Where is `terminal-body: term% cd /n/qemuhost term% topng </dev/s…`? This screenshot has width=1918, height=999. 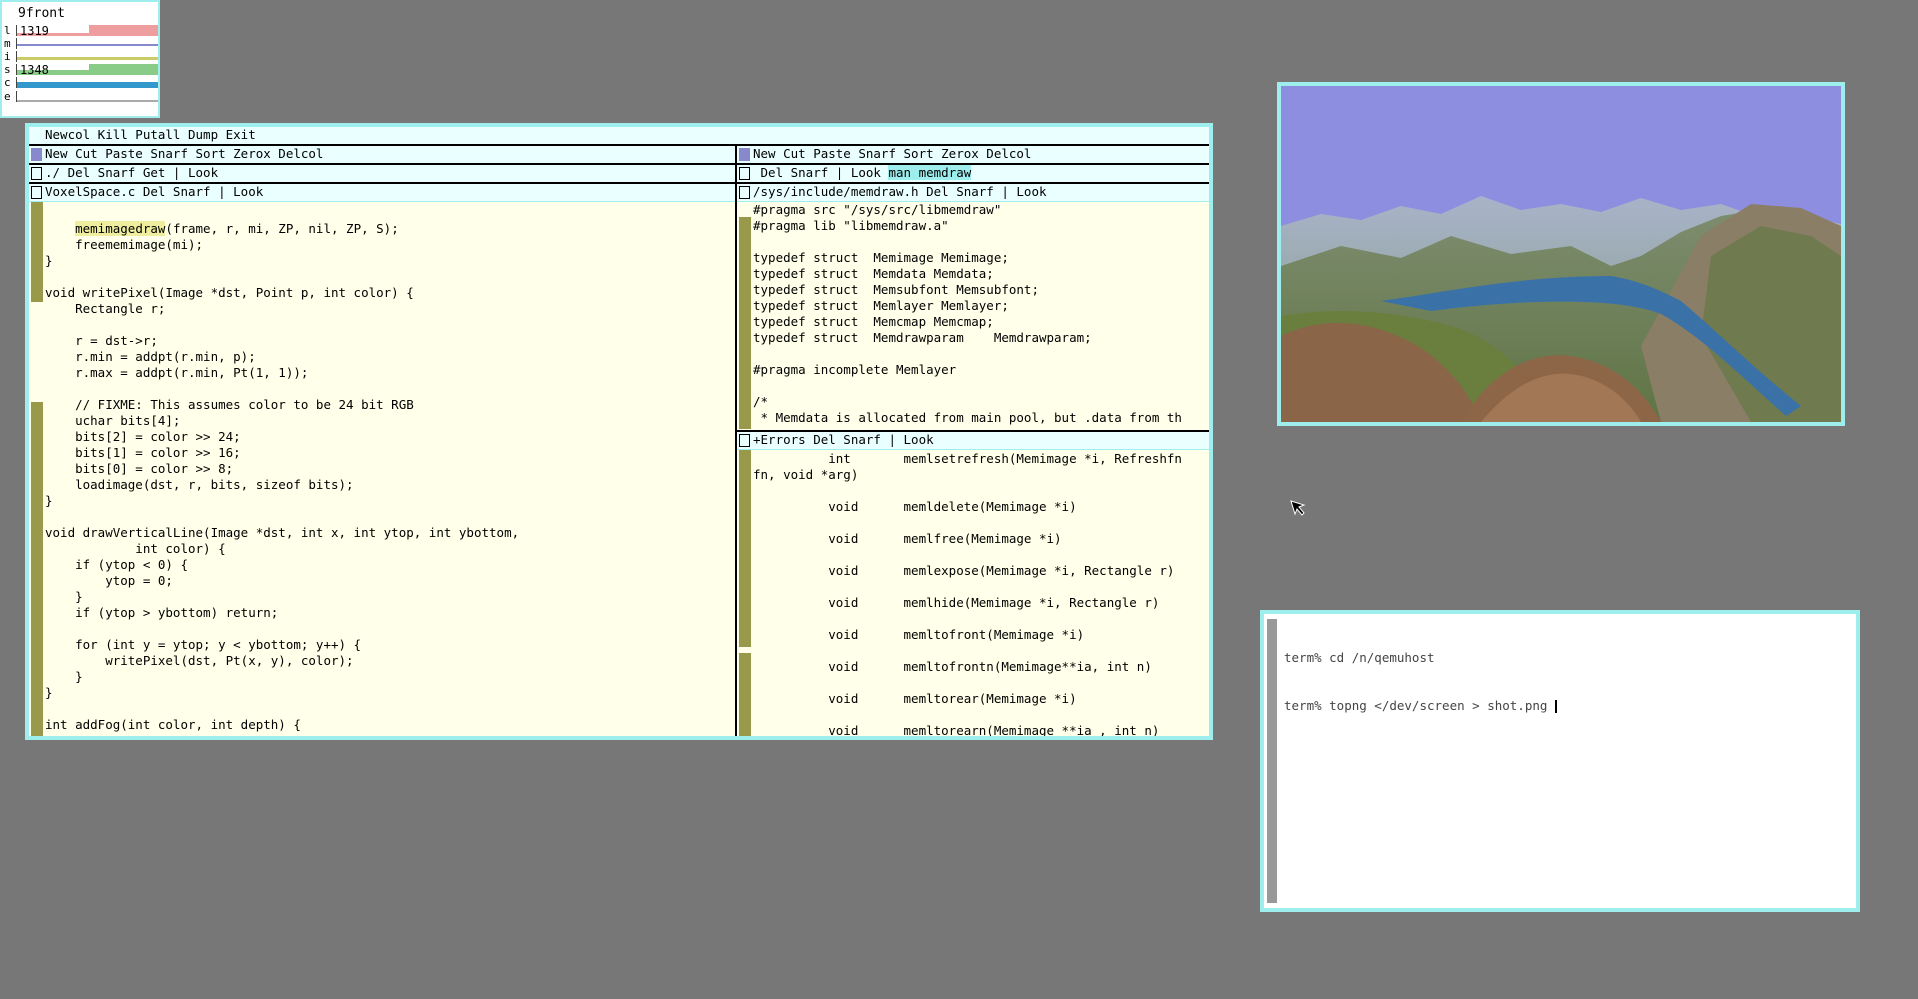
terminal-body: term% cd /n/qemuhost term% topng </dev/s… is located at coordinates (1420, 682).